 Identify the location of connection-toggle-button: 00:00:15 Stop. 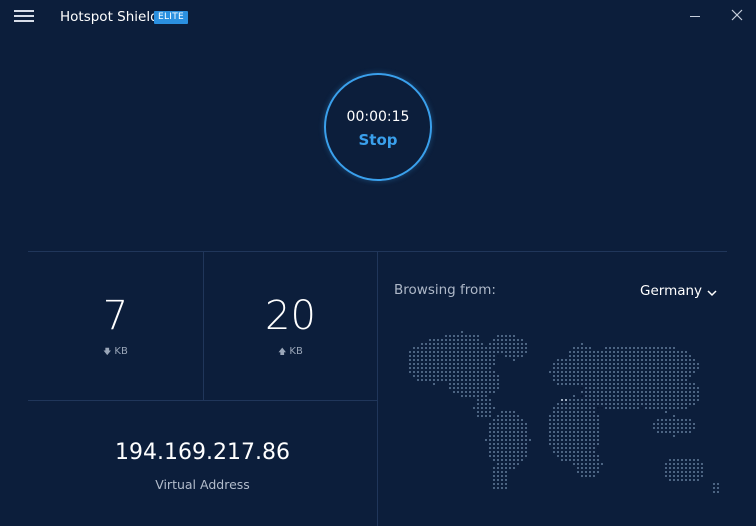
(378, 127).